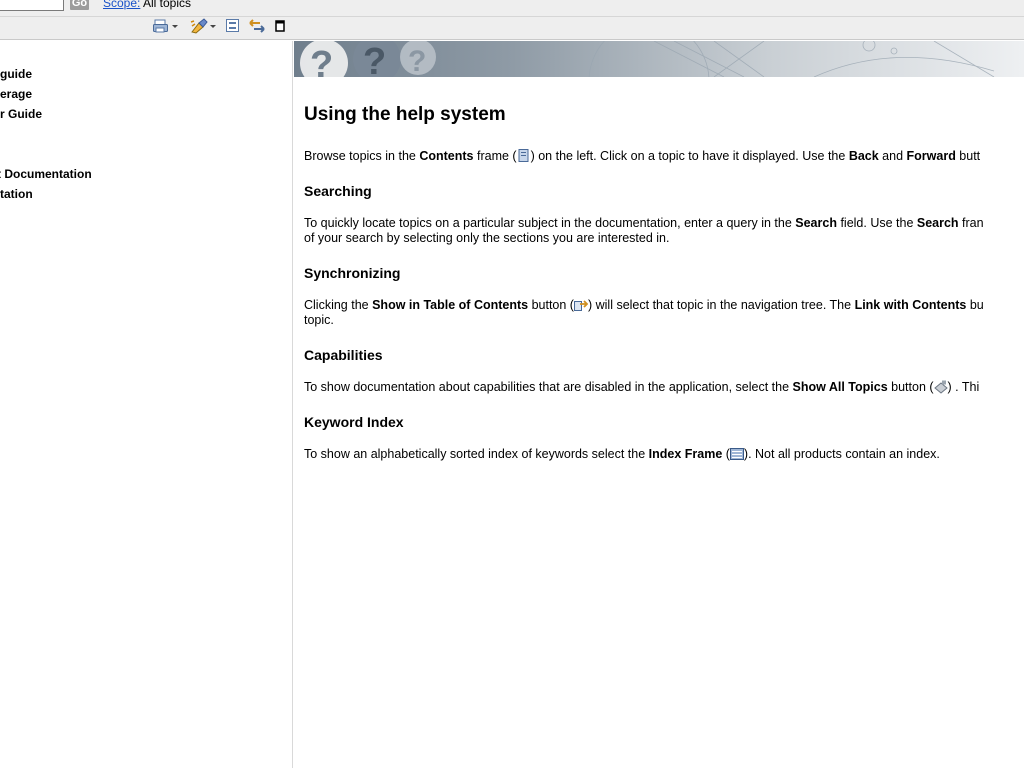 The image size is (1024, 768). I want to click on print-button, so click(166, 28).